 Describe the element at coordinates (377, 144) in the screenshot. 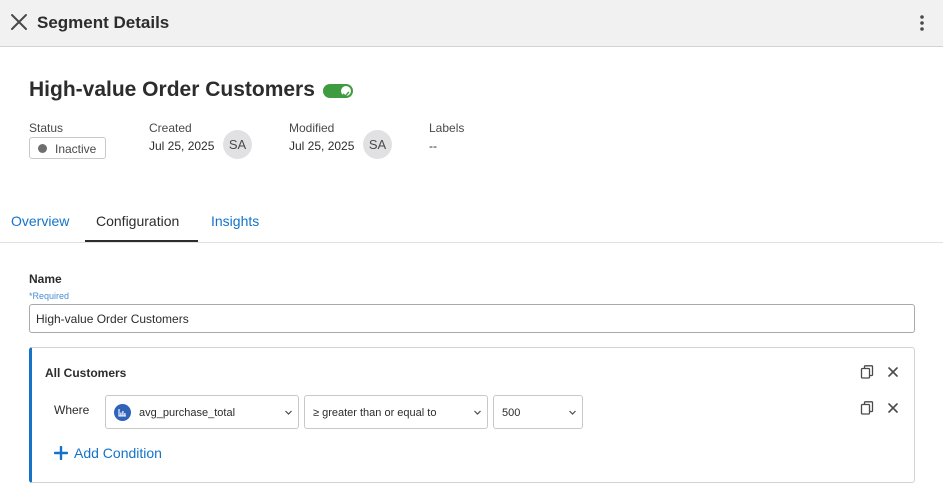

I see `modified-by-avatar: SA` at that location.